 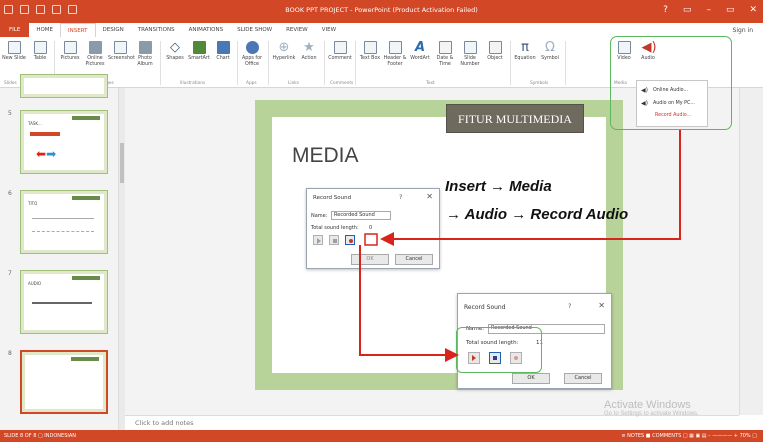 I want to click on play-button, so click(x=318, y=240).